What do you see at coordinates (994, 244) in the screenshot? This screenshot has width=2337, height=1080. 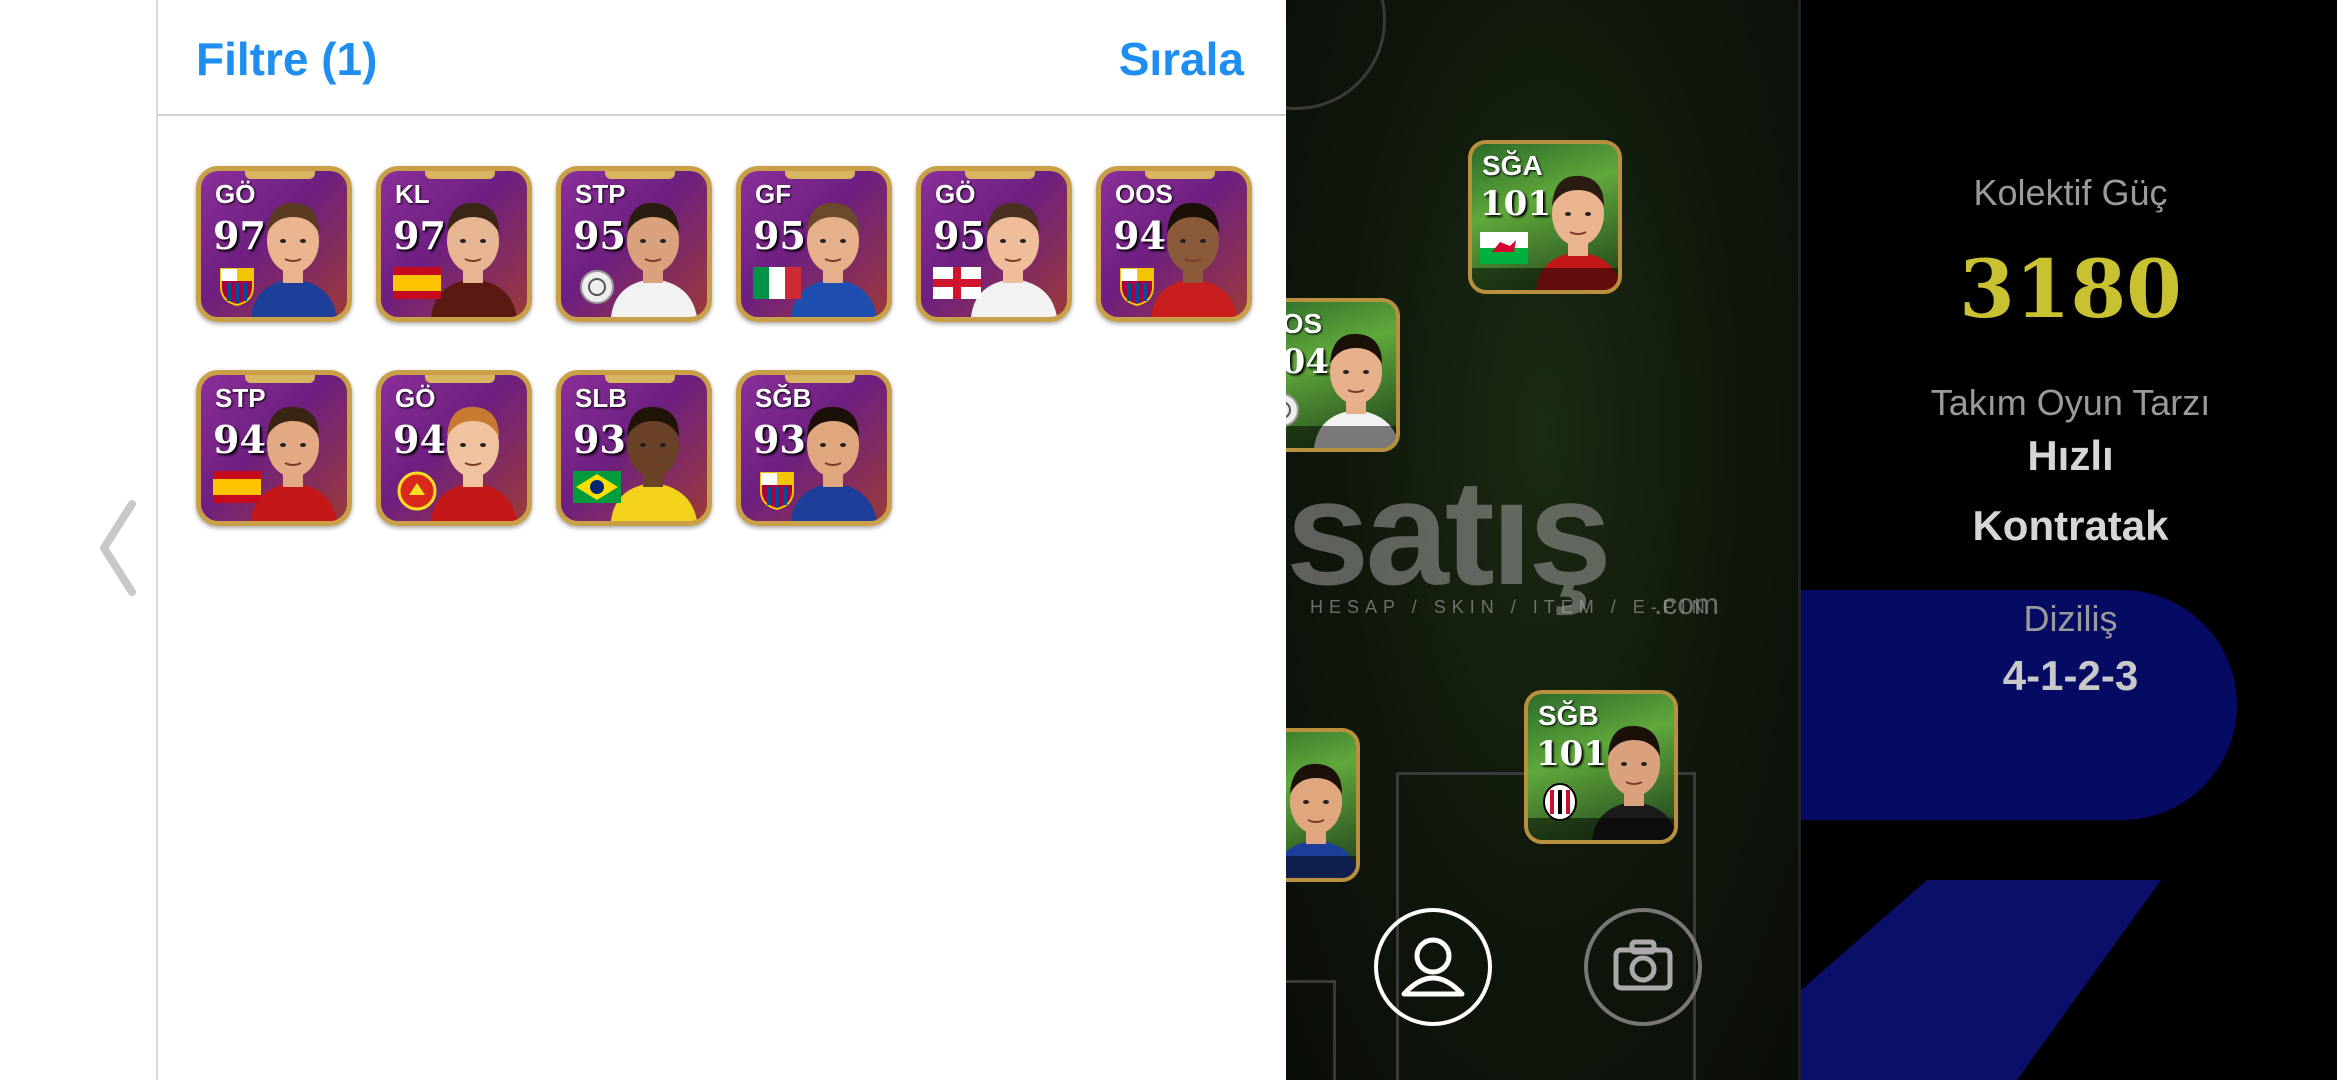 I see `player-card: GÖ 95` at bounding box center [994, 244].